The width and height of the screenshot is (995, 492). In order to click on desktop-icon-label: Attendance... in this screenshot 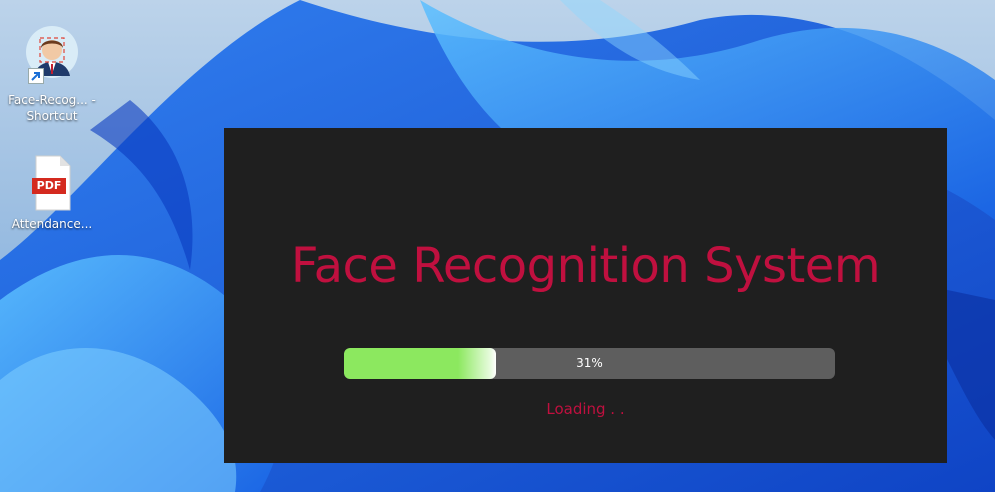, I will do `click(52, 224)`.